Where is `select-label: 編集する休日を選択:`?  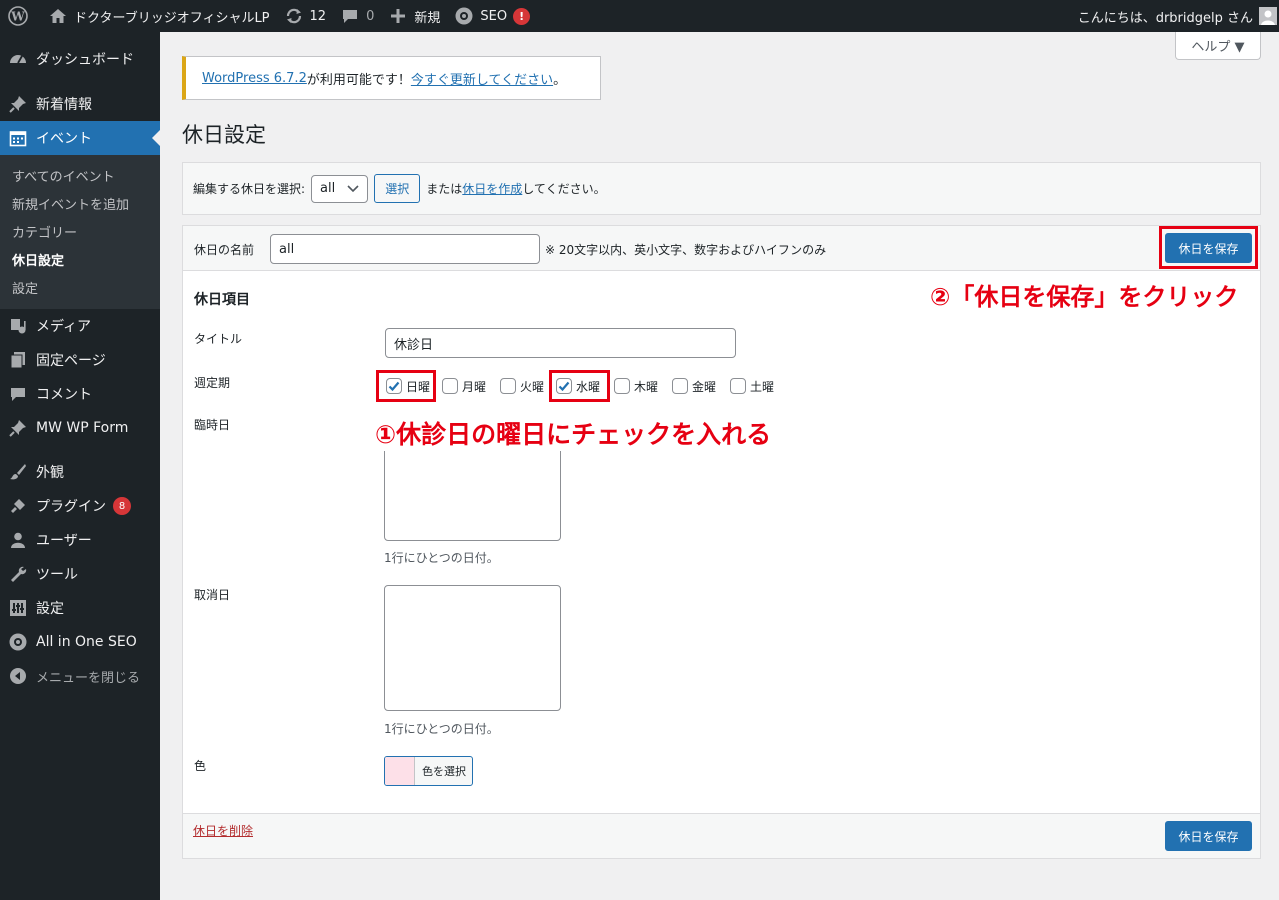 select-label: 編集する休日を選択: is located at coordinates (249, 189).